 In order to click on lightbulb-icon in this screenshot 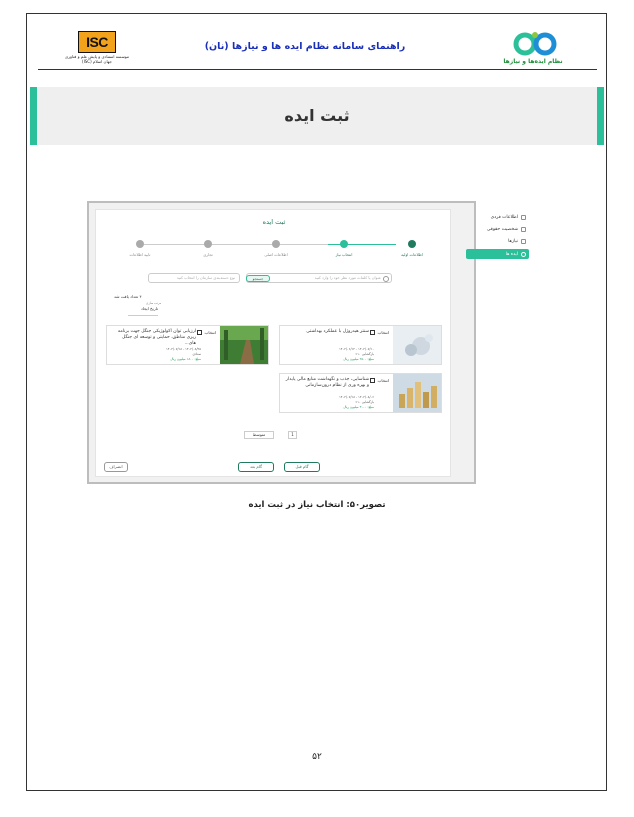, I will do `click(523, 254)`.